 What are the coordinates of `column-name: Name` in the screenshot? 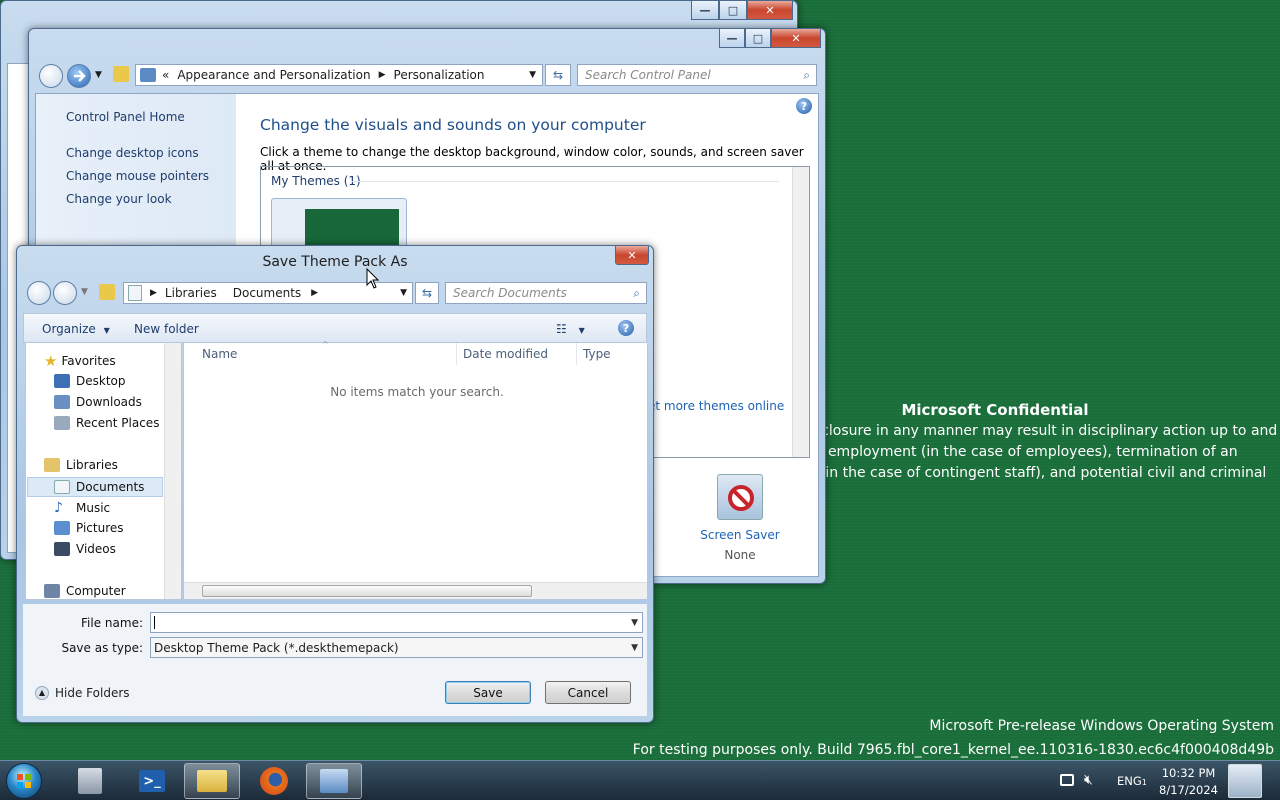 It's located at (219, 354).